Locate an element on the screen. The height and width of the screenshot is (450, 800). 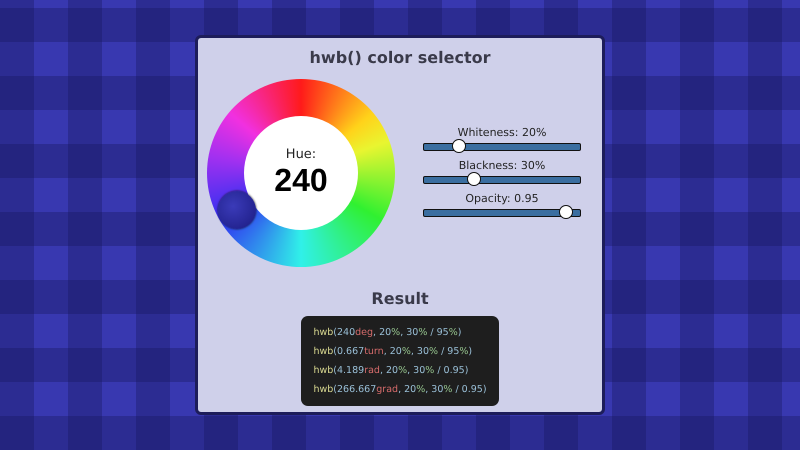
code-line: hwb(266.667grad, 20%, 30% / 0.95) is located at coordinates (400, 390).